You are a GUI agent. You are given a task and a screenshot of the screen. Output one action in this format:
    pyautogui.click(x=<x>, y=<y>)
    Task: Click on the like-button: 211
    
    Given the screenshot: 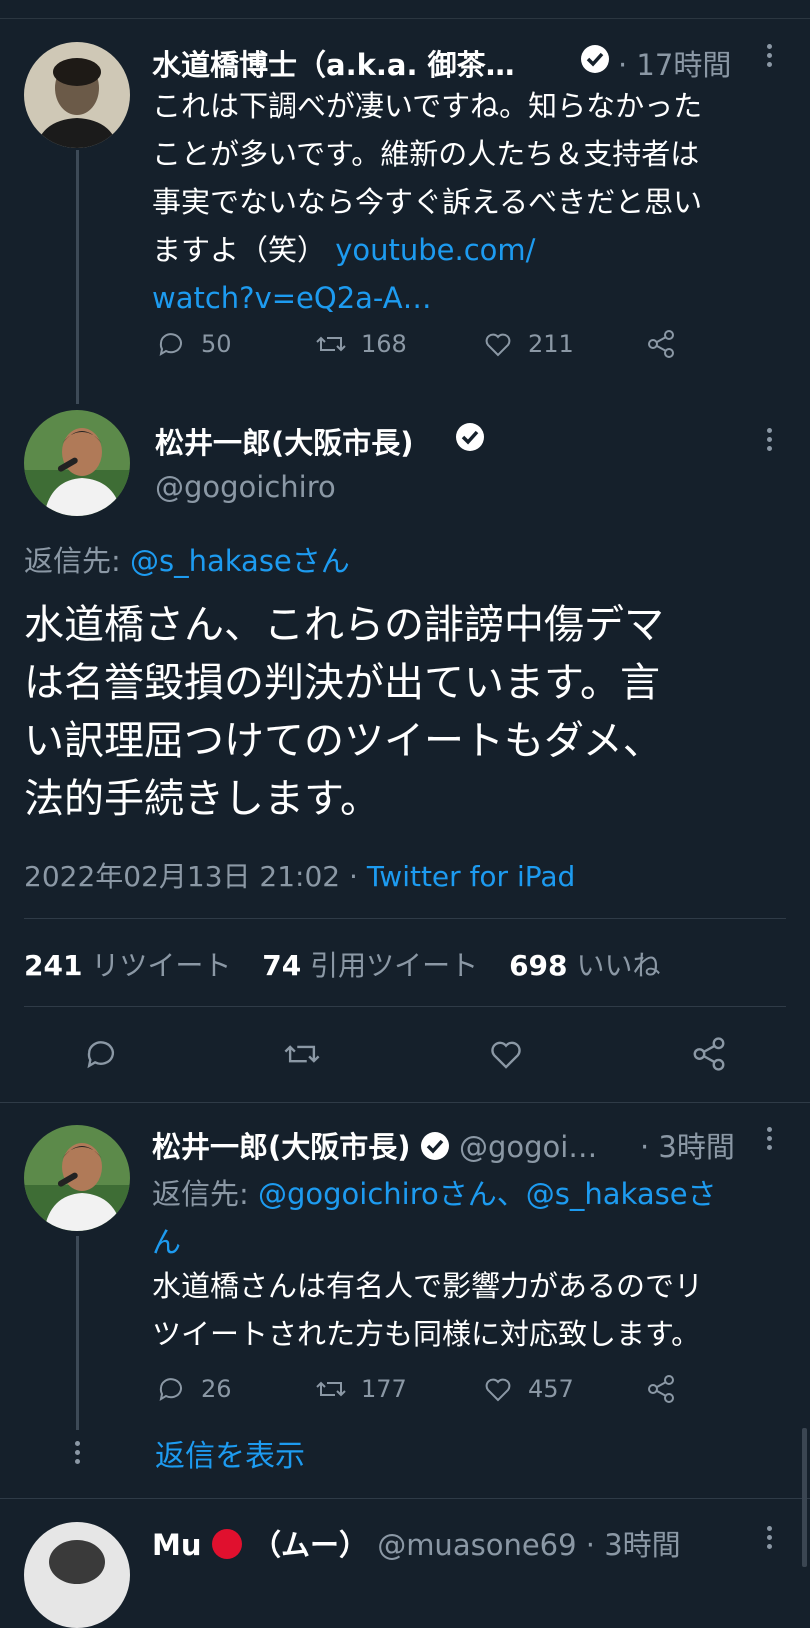 What is the action you would take?
    pyautogui.click(x=528, y=344)
    